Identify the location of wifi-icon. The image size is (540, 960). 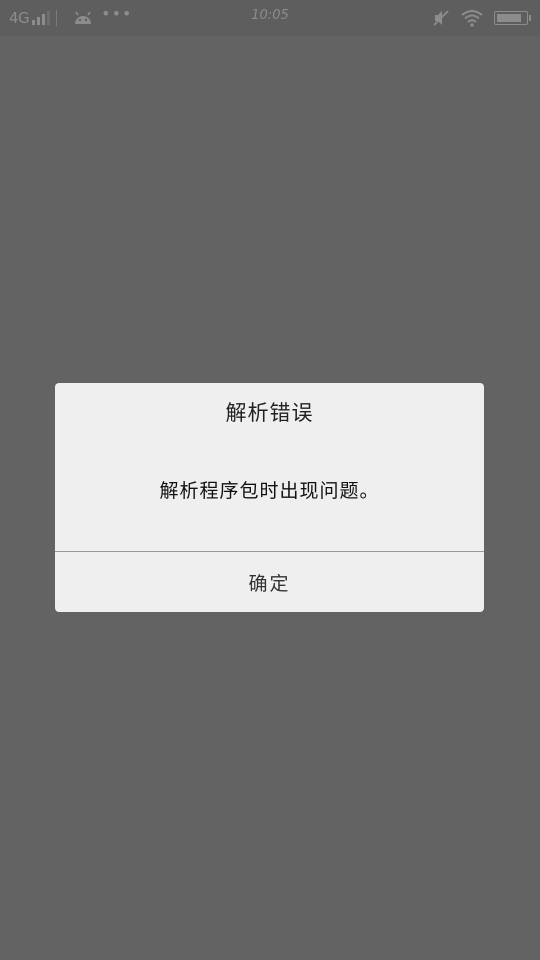
(472, 18).